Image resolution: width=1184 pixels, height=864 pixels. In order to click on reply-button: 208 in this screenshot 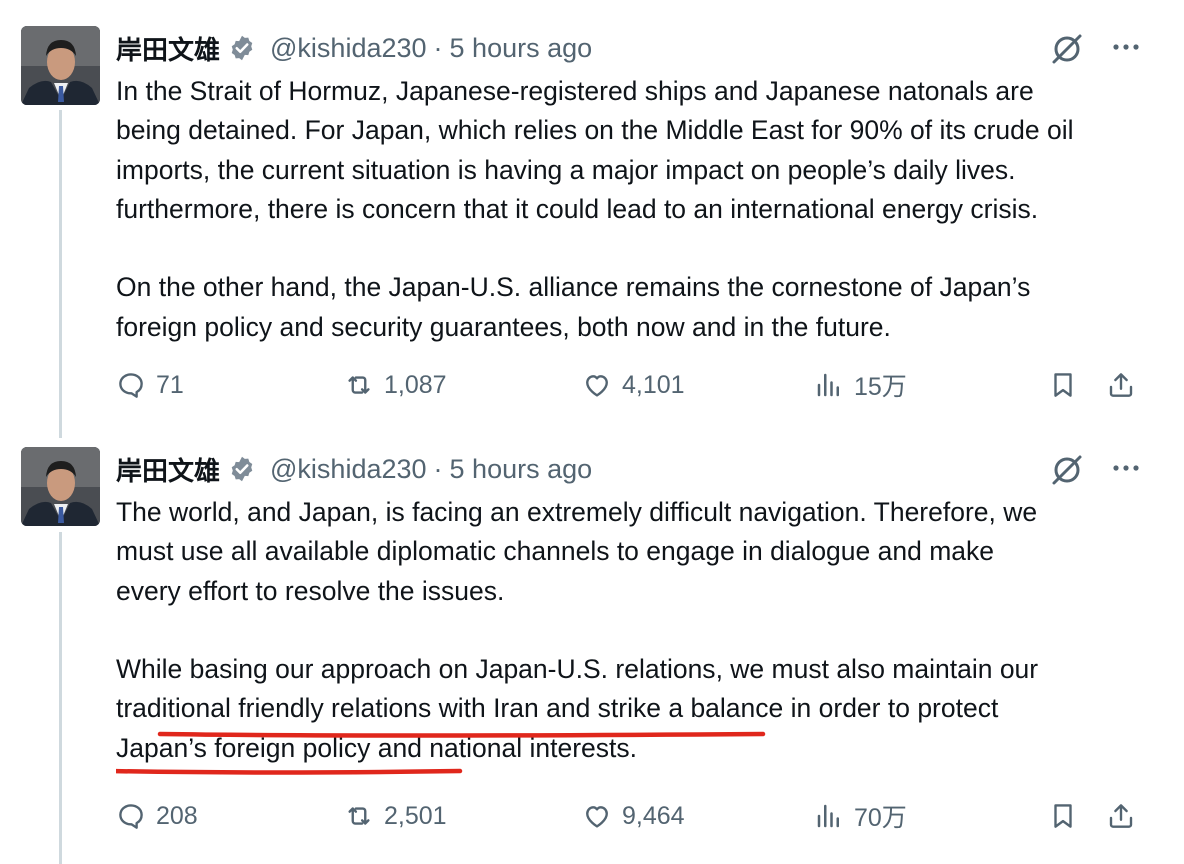, I will do `click(157, 816)`.